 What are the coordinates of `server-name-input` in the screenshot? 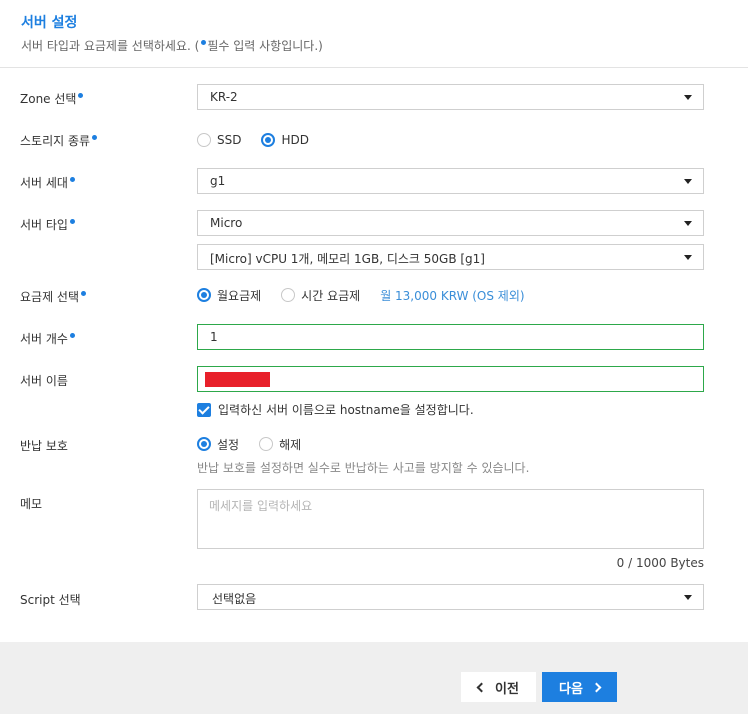 It's located at (450, 379).